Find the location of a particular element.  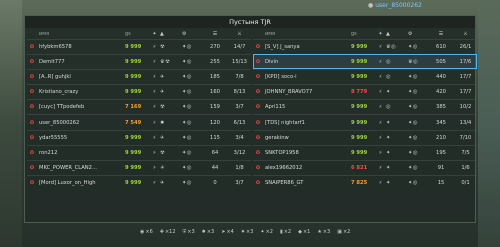

table-row: ✪ Divin 9 999 ⚡ ◎ ♛◎ 505 17/6 is located at coordinates (365, 62).